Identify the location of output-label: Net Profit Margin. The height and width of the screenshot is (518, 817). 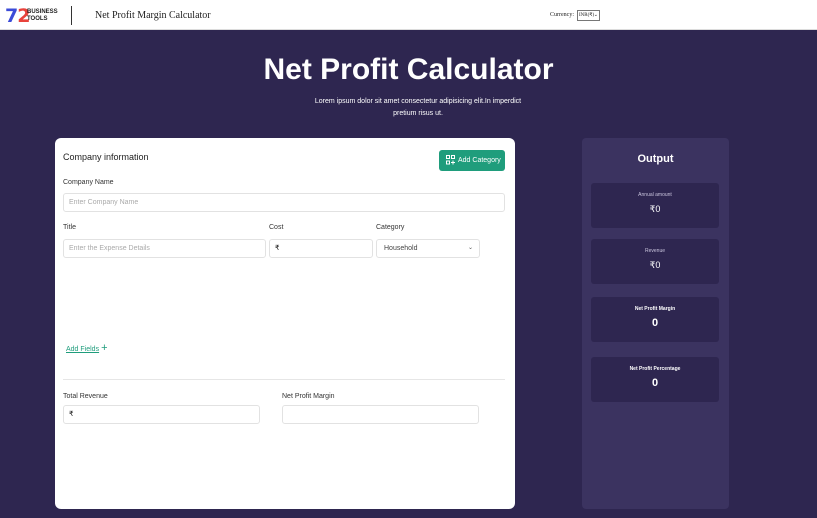
(655, 309).